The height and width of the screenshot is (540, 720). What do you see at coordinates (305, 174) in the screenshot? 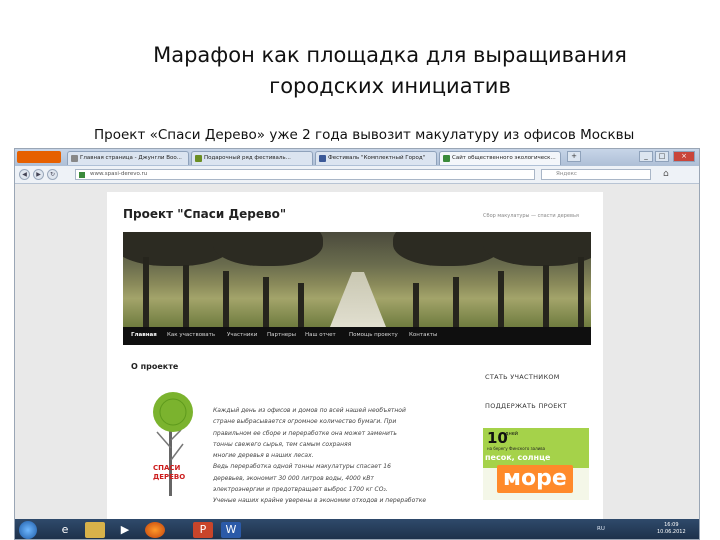
I see `url-bar: www.spasi-derevo.ru` at bounding box center [305, 174].